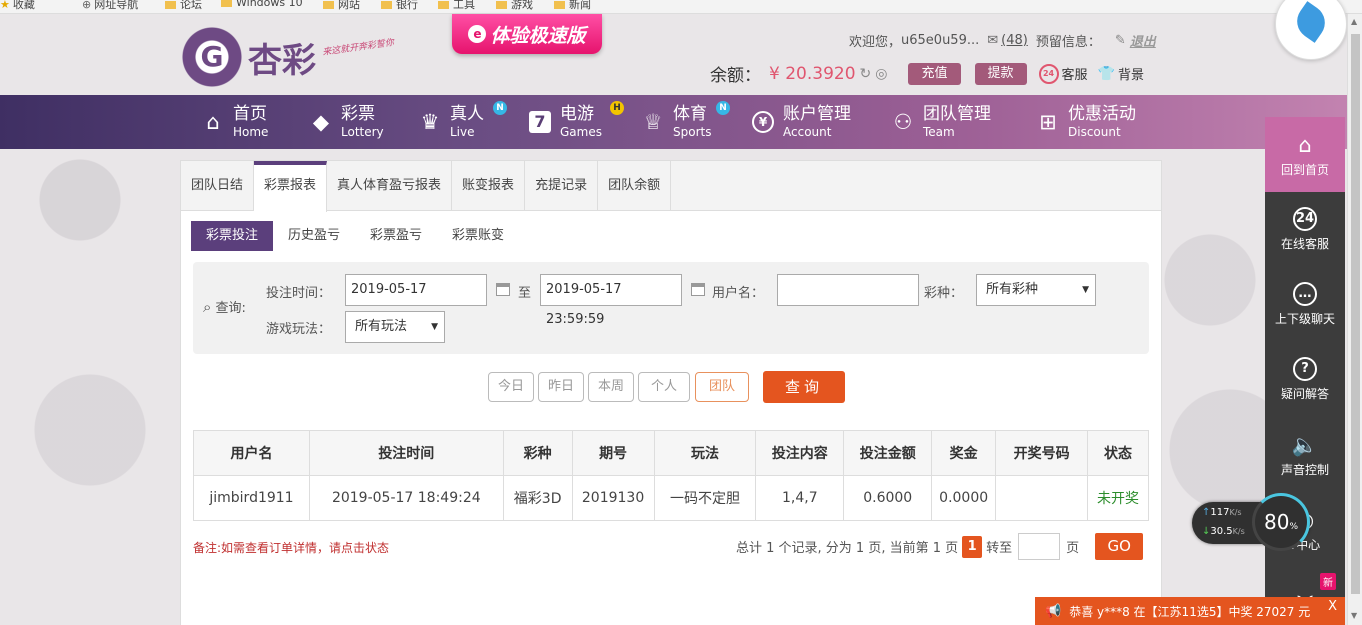  What do you see at coordinates (478, 236) in the screenshot?
I see `subtab-lottery: 彩票账变` at bounding box center [478, 236].